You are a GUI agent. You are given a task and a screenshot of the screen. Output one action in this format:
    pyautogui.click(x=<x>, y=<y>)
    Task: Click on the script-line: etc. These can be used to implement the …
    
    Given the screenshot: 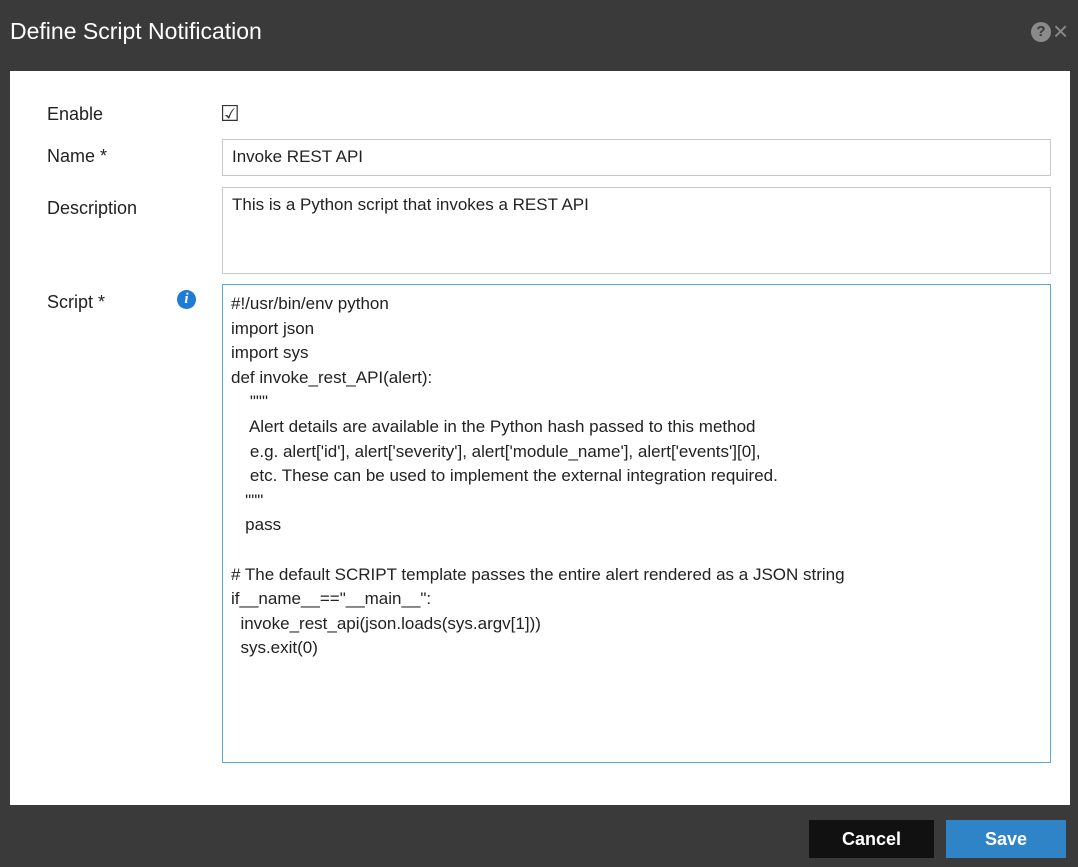 What is the action you would take?
    pyautogui.click(x=504, y=476)
    